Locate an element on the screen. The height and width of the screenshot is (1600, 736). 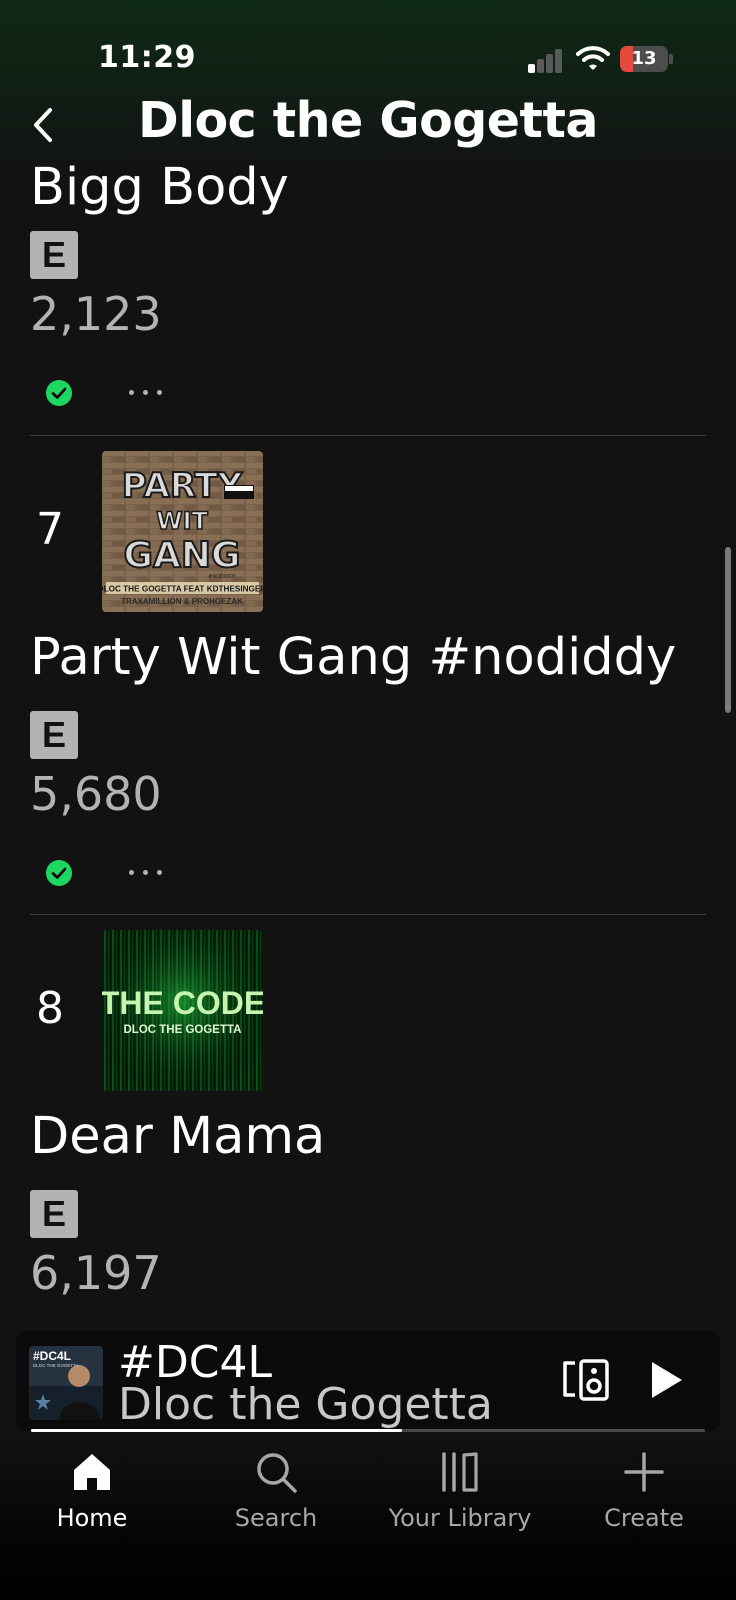
play-icon is located at coordinates (666, 1380).